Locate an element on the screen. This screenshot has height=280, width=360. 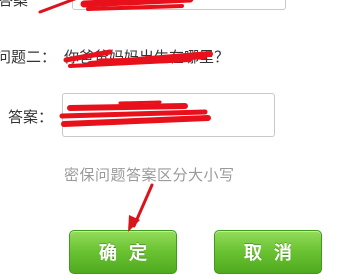
cancel-button: 取消 is located at coordinates (268, 252).